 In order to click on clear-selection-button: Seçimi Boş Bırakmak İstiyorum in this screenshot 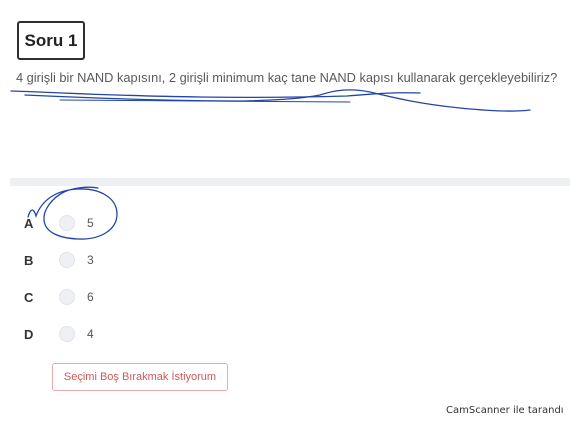, I will do `click(140, 377)`.